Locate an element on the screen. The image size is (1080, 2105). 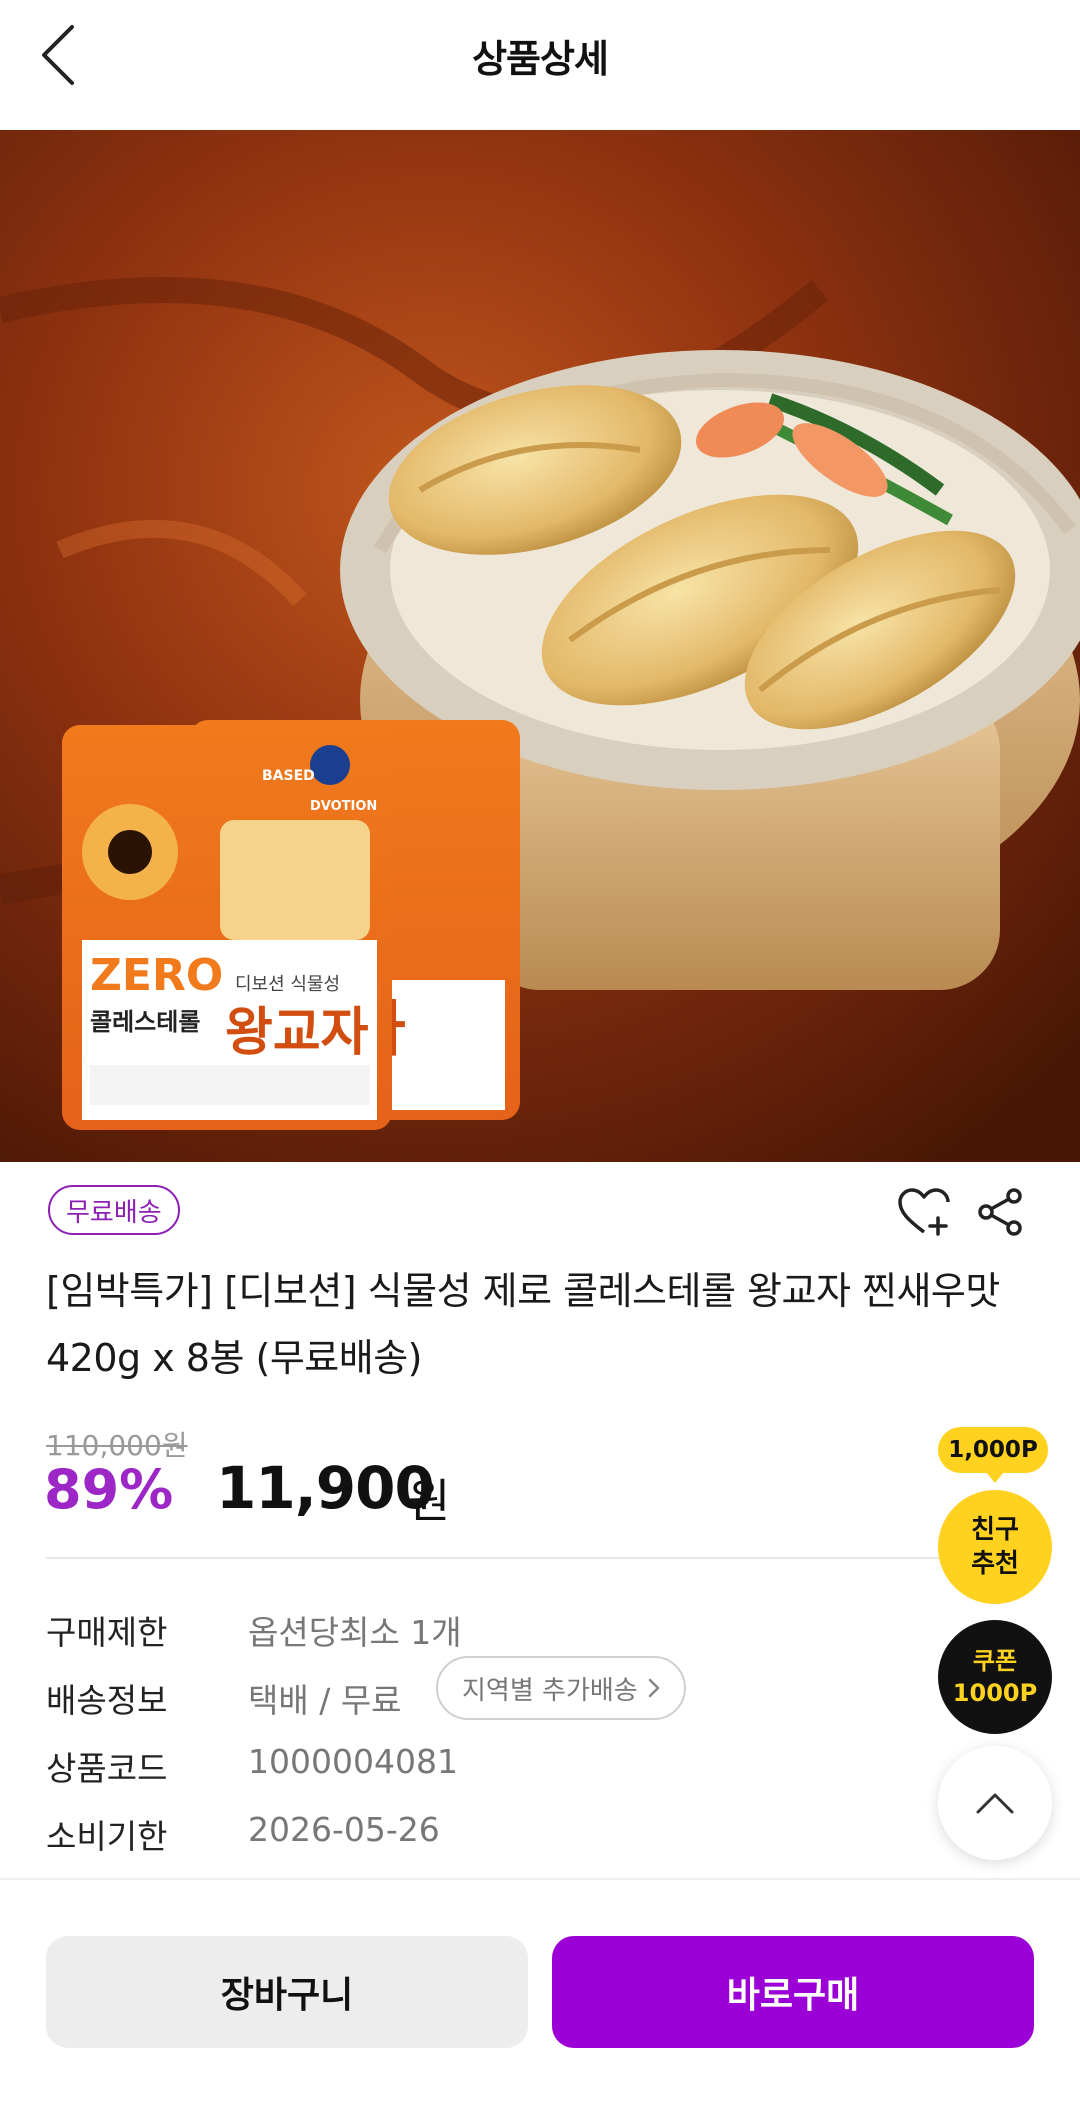
region-shipping-button: 지역별 추가배송 is located at coordinates (561, 1688).